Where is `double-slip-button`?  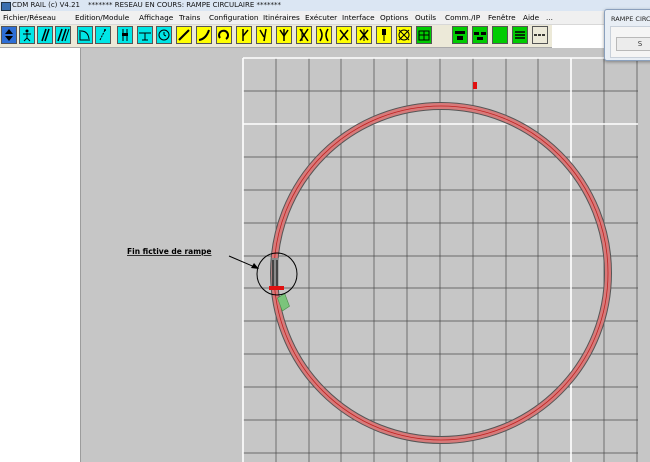
double-slip-button is located at coordinates (304, 35).